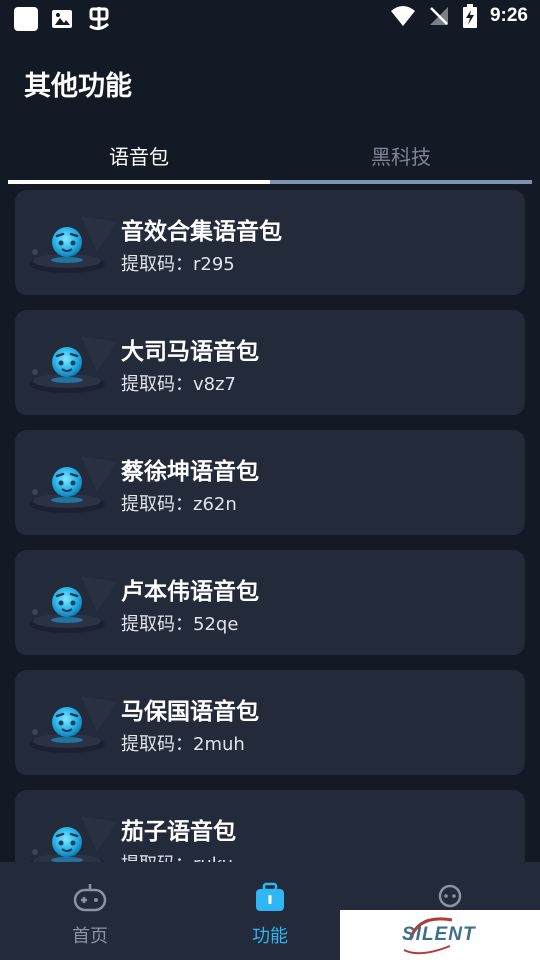 The width and height of the screenshot is (540, 960). Describe the element at coordinates (178, 264) in the screenshot. I see `card-extract-code: 提取码：r295` at that location.